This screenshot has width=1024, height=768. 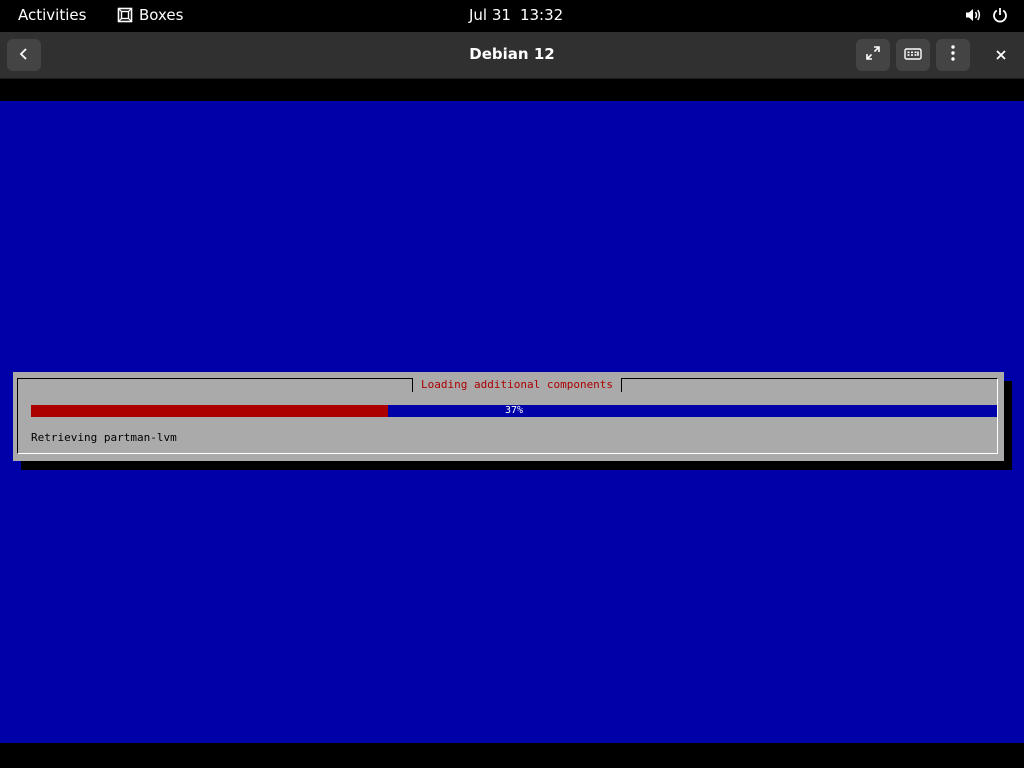 I want to click on clock-time: 13:32, so click(x=541, y=15).